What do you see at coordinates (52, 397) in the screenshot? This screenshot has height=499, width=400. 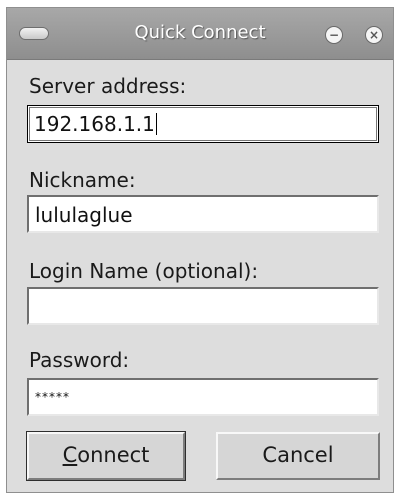 I see `password-value: *****` at bounding box center [52, 397].